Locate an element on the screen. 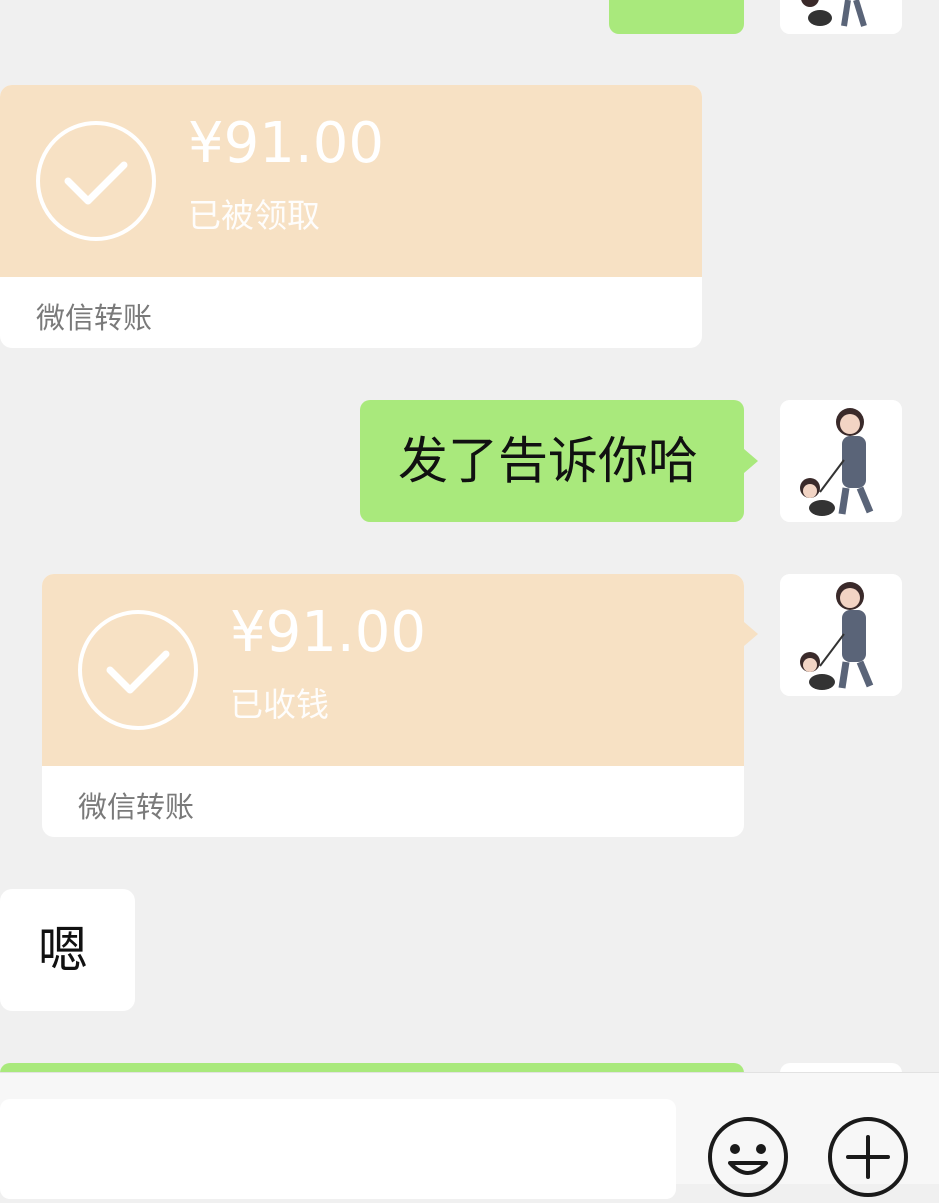  outgoing-bubble-partial-top is located at coordinates (676, 17).